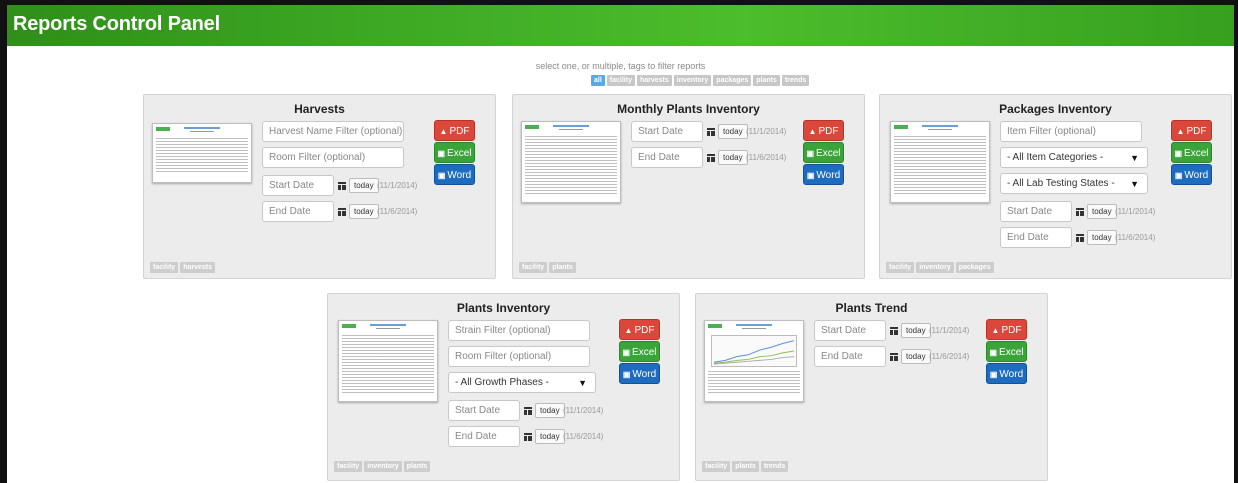  I want to click on item-filter-input: Item Filter (optional), so click(1071, 131).